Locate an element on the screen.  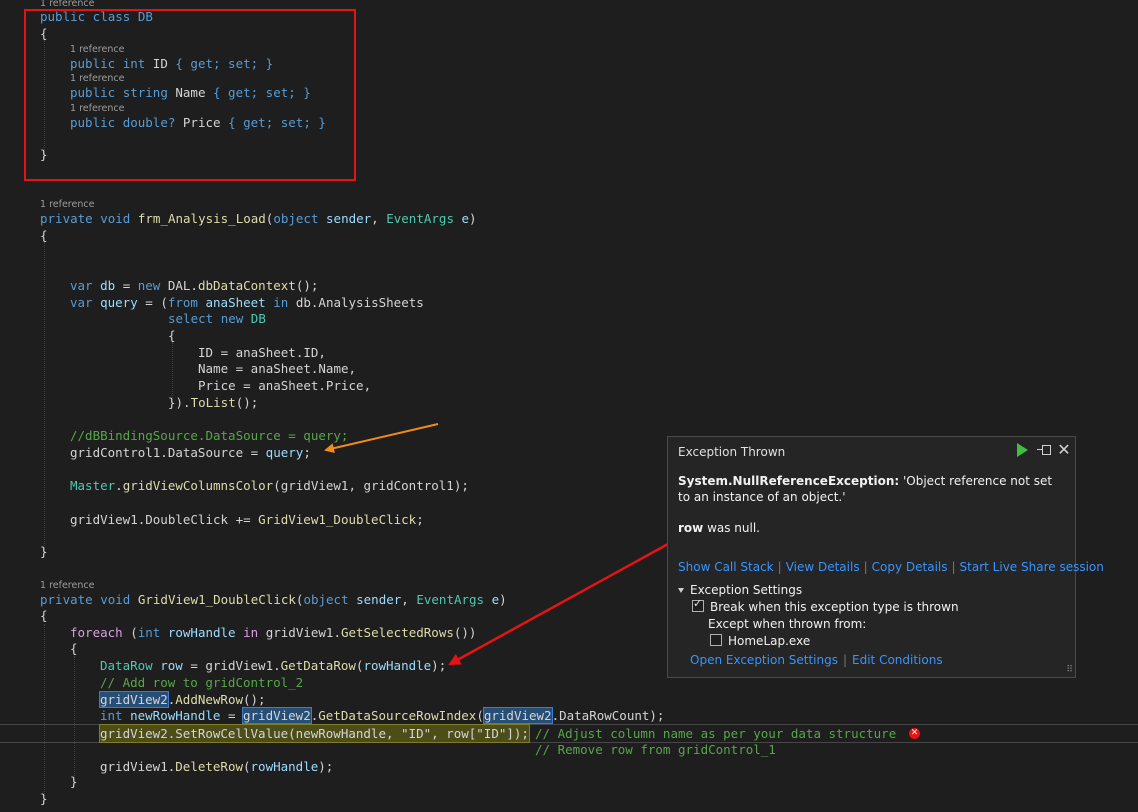
assign-name-line: Name = anaSheet.Name, is located at coordinates (277, 368).